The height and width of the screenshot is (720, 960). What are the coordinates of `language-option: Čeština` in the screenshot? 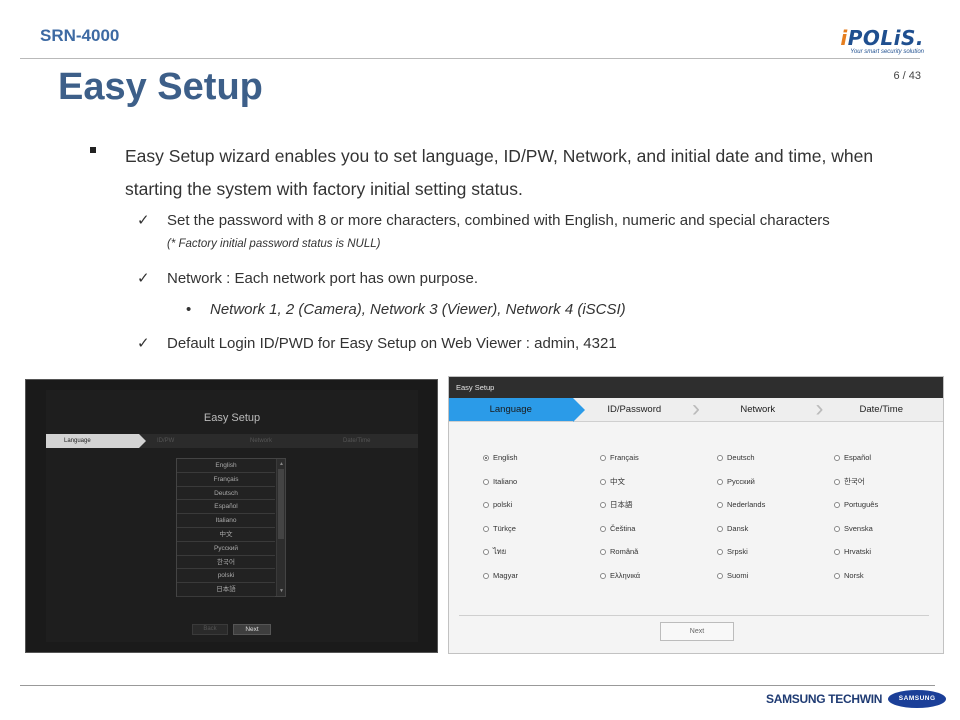 It's located at (658, 529).